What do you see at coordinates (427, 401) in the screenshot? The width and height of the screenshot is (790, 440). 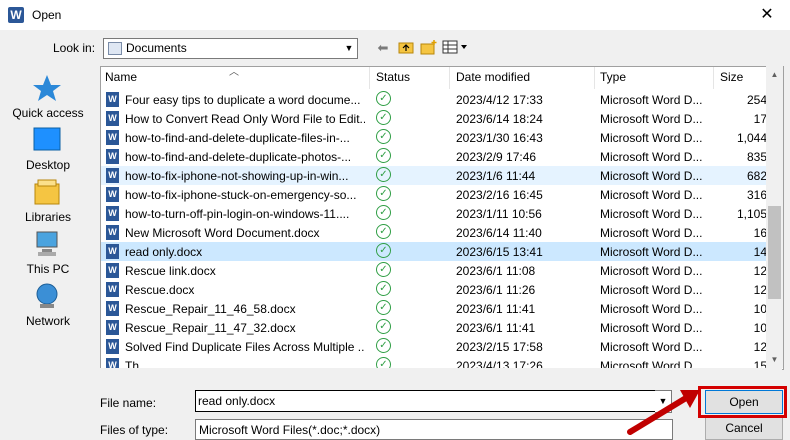 I see `file-name-input` at bounding box center [427, 401].